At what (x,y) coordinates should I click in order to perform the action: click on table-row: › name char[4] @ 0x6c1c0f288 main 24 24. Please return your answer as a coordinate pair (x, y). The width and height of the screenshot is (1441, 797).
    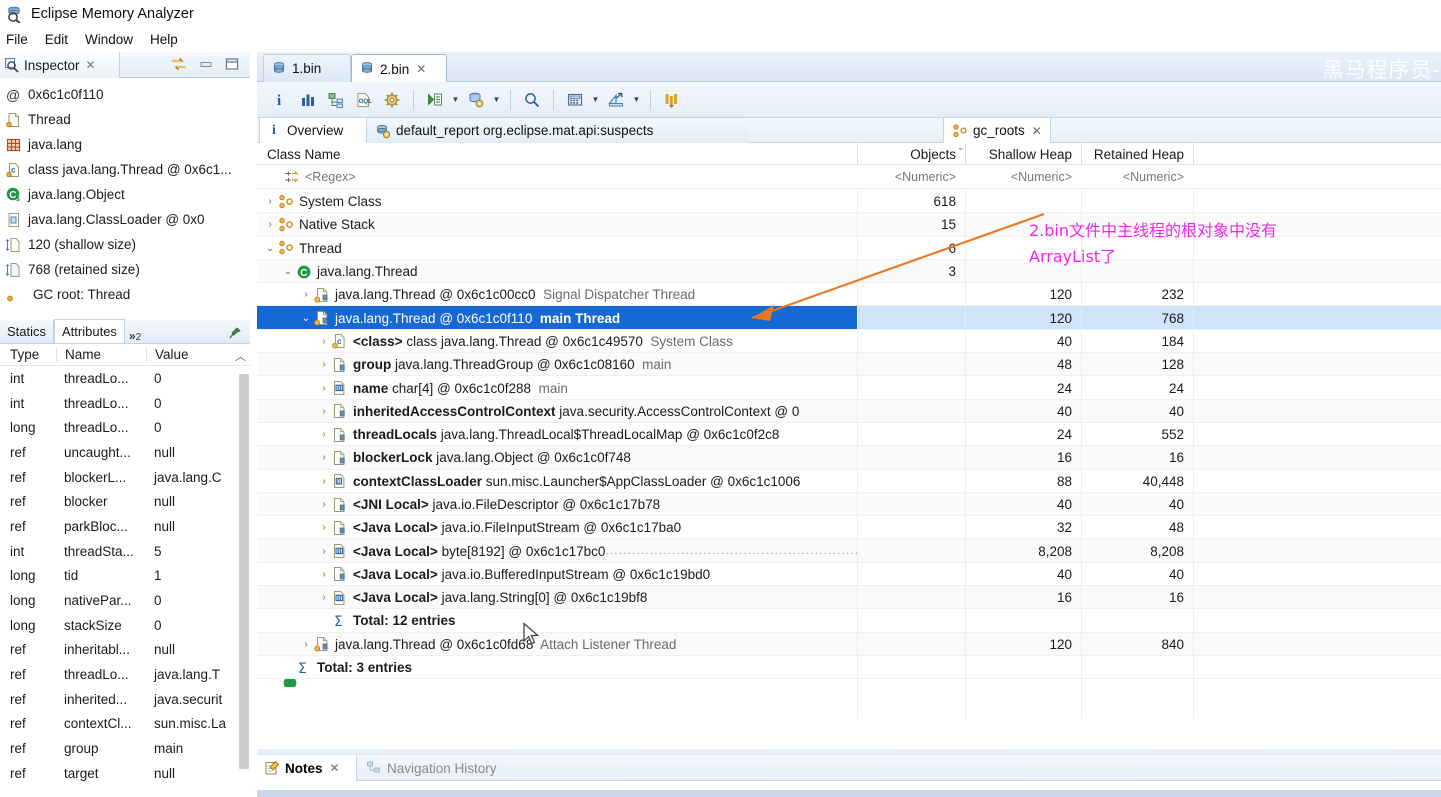
    Looking at the image, I should click on (849, 388).